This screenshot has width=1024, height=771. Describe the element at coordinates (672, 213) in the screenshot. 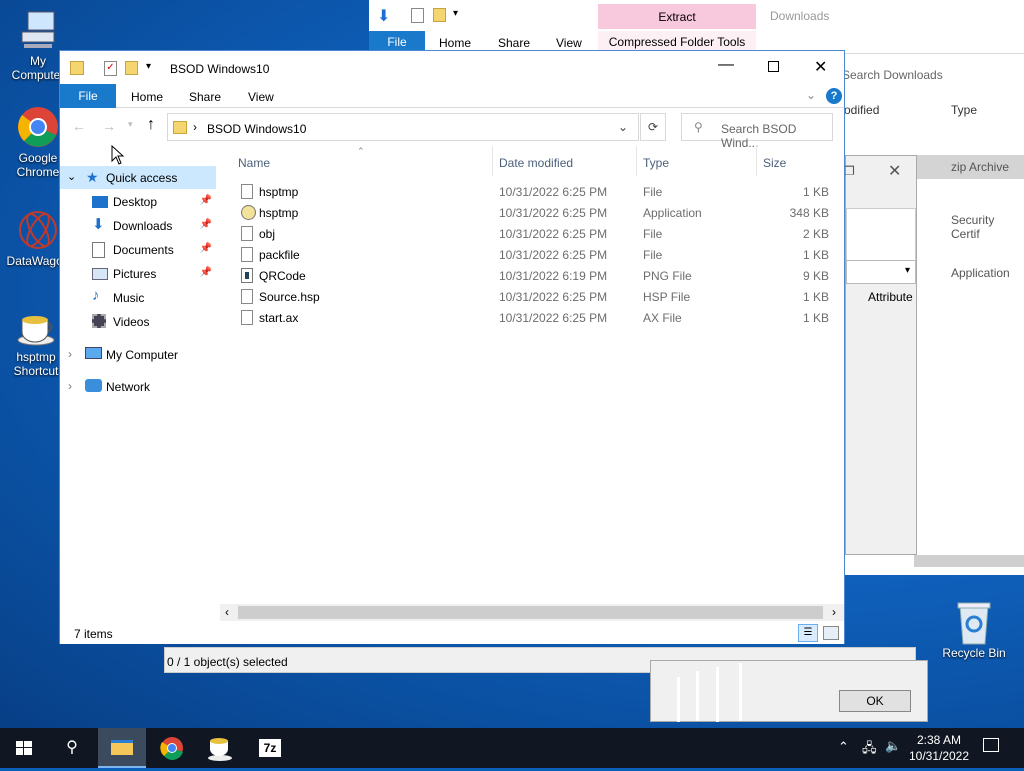

I see `file-type: Application` at that location.